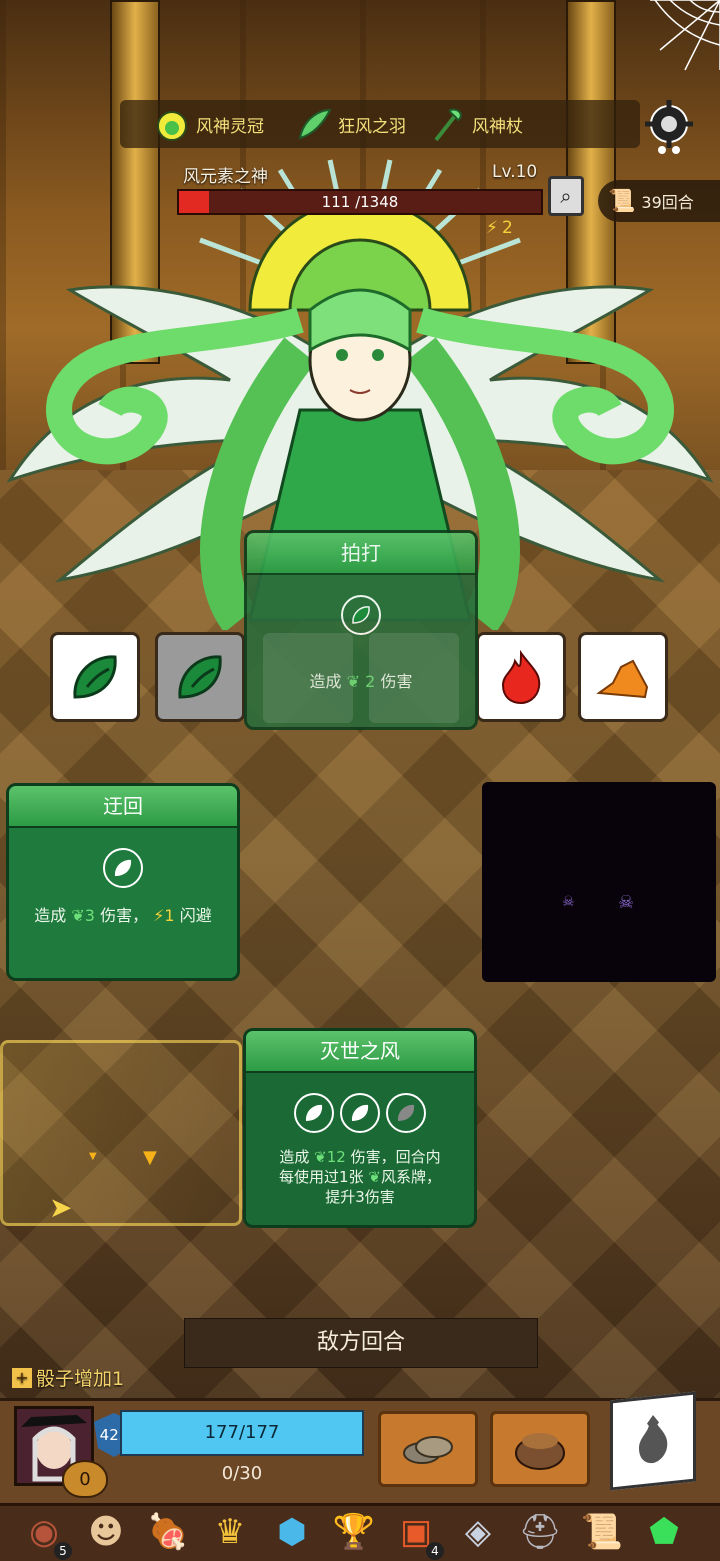 The image size is (720, 1561). I want to click on relic-count-badge: 5, so click(63, 1551).